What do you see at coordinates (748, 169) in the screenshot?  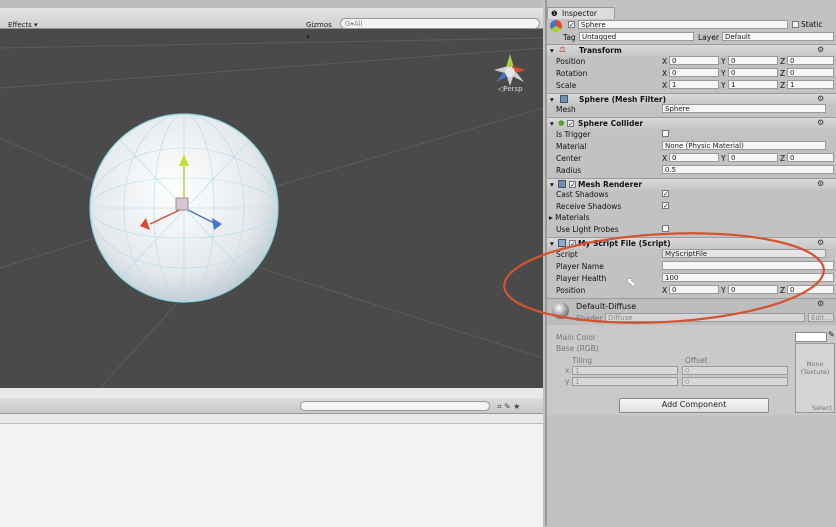 I see `radius-field: 0.5` at bounding box center [748, 169].